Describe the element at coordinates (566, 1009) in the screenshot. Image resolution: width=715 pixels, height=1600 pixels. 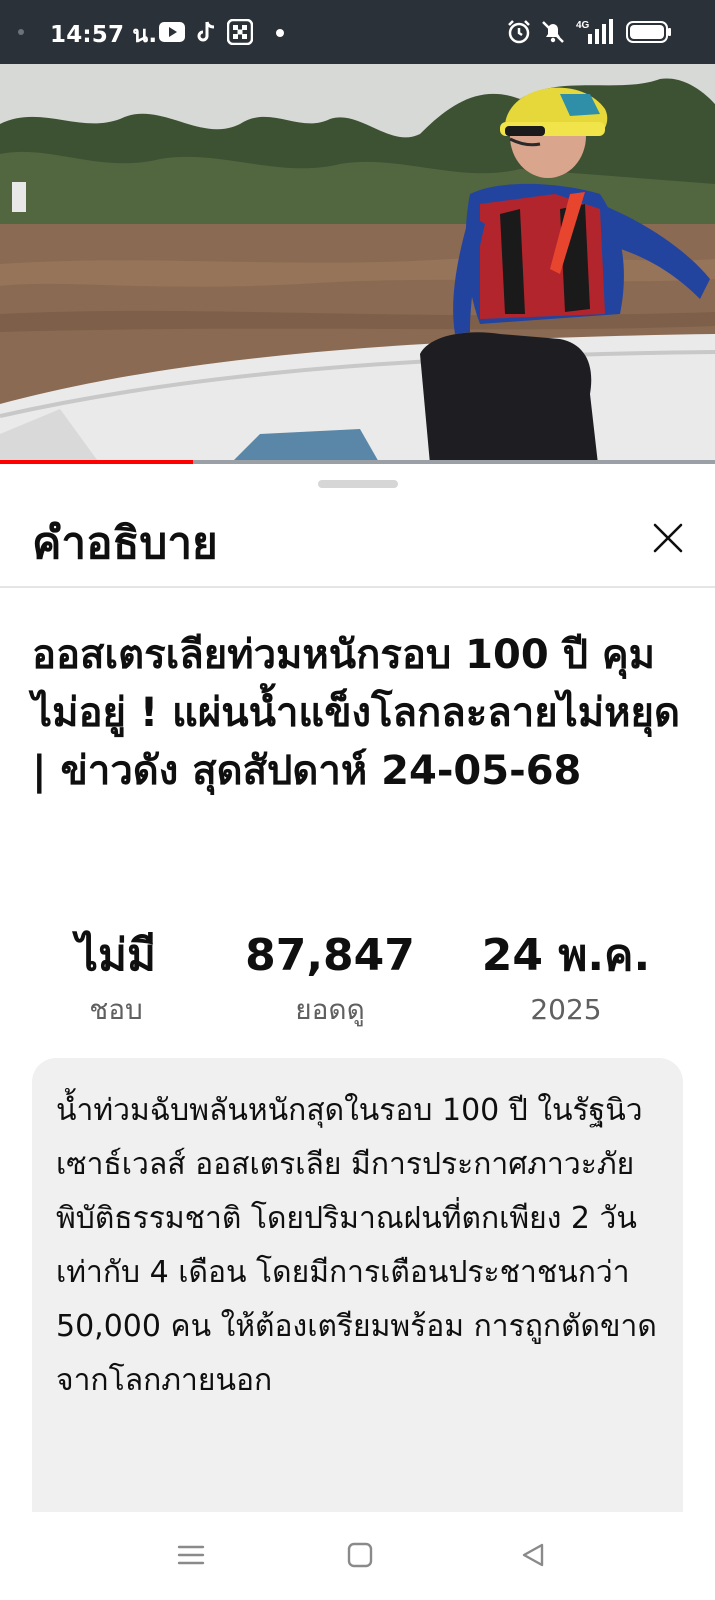
I see `date-year: 2025` at that location.